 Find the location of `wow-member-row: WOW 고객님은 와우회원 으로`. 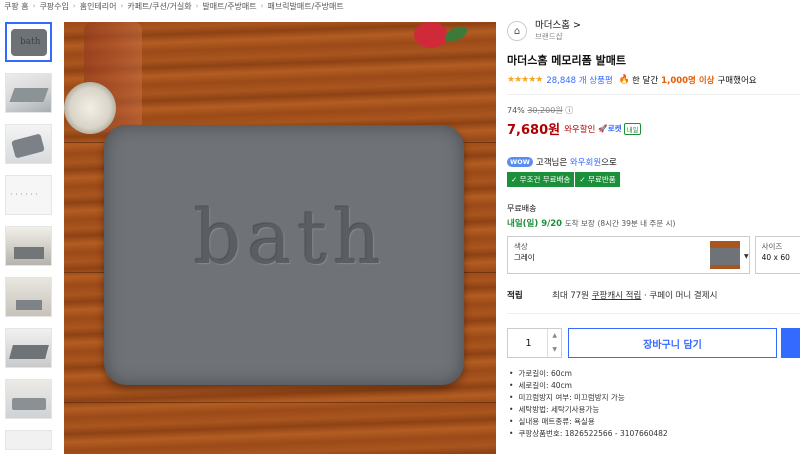

wow-member-row: WOW 고객님은 와우회원 으로 is located at coordinates (653, 162).